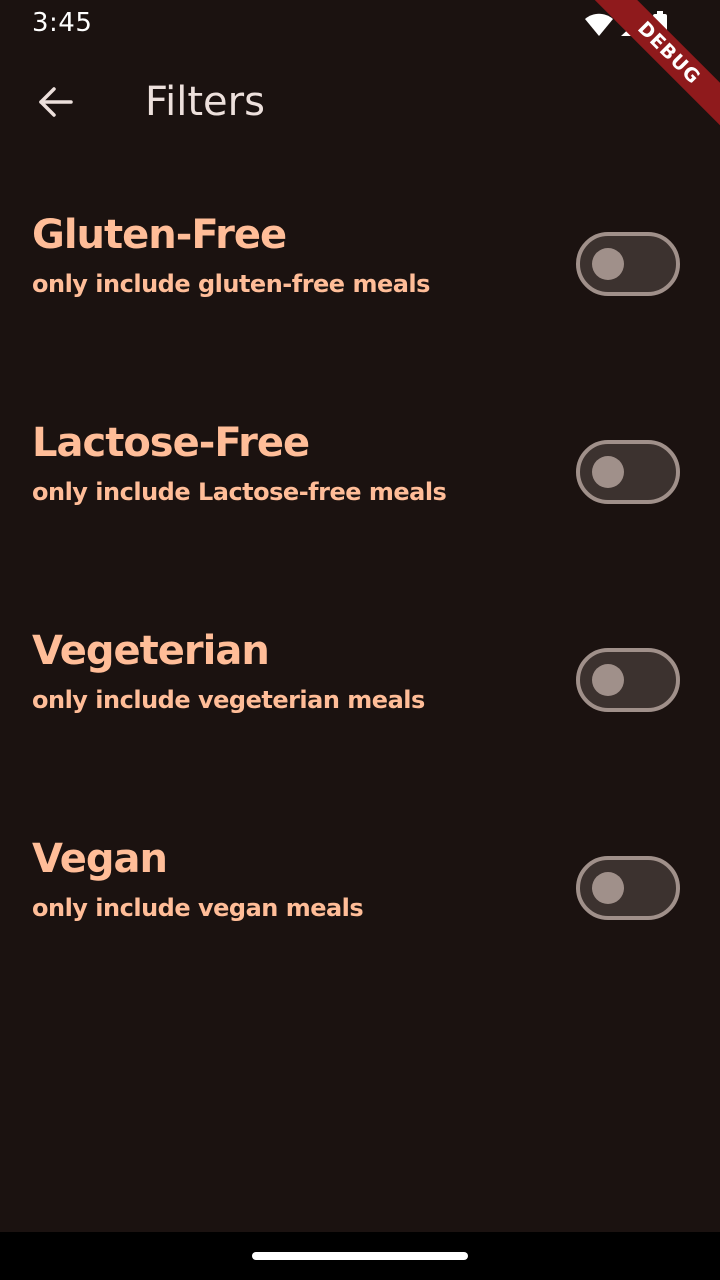 The image size is (720, 1280). I want to click on vegeterian-switch, so click(628, 680).